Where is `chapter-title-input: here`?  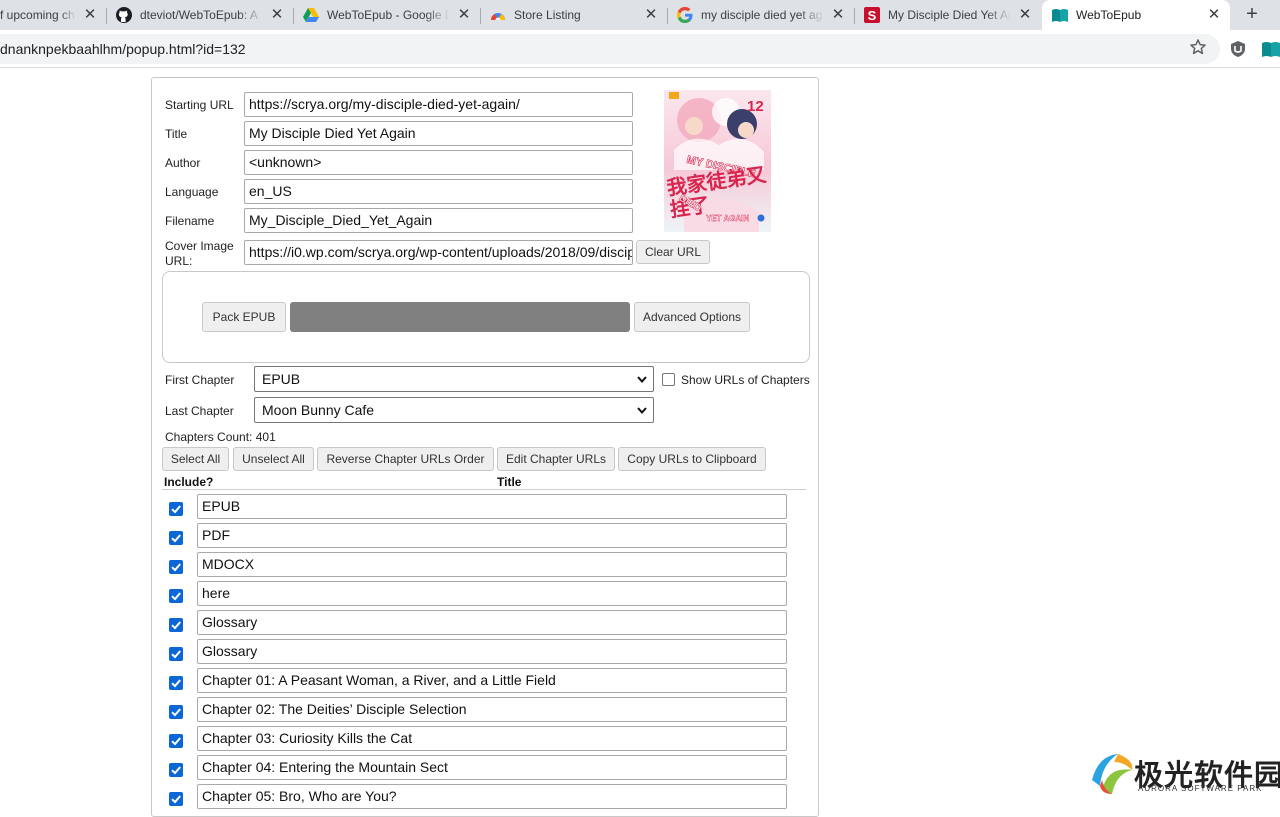 chapter-title-input: here is located at coordinates (492, 593).